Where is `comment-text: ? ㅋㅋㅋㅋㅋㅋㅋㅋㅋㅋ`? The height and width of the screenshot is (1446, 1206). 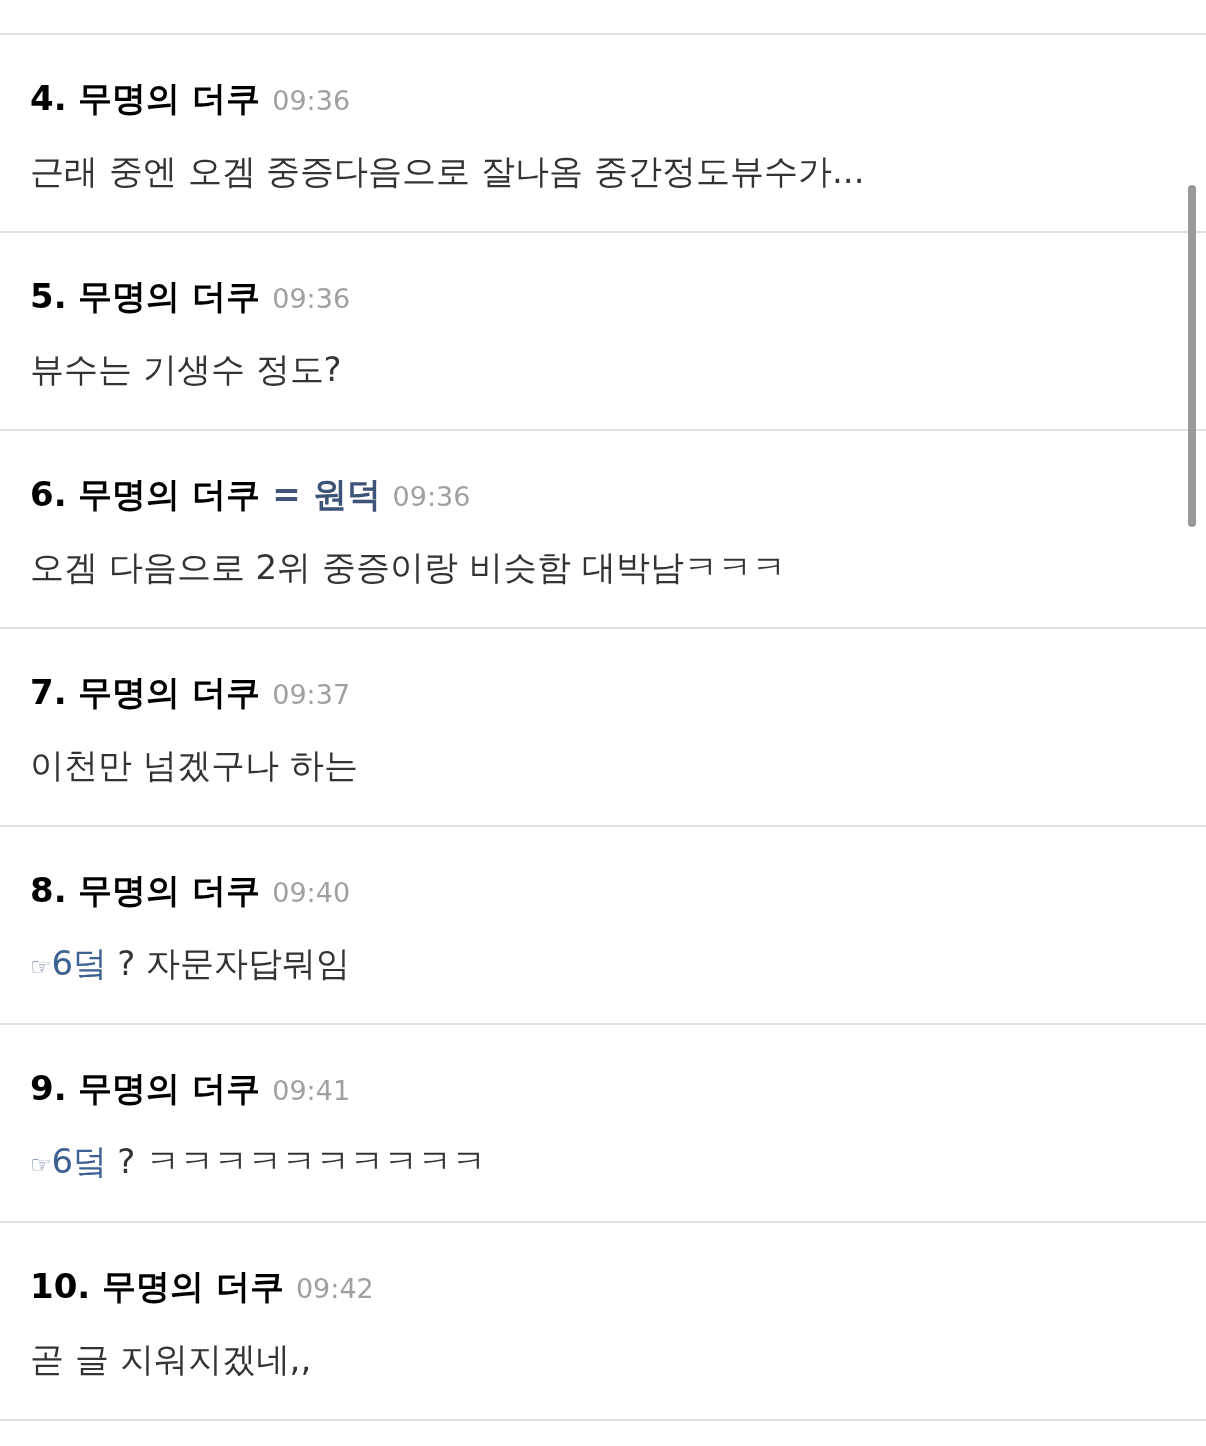
comment-text: ? ㅋㅋㅋㅋㅋㅋㅋㅋㅋㅋ is located at coordinates (301, 1161).